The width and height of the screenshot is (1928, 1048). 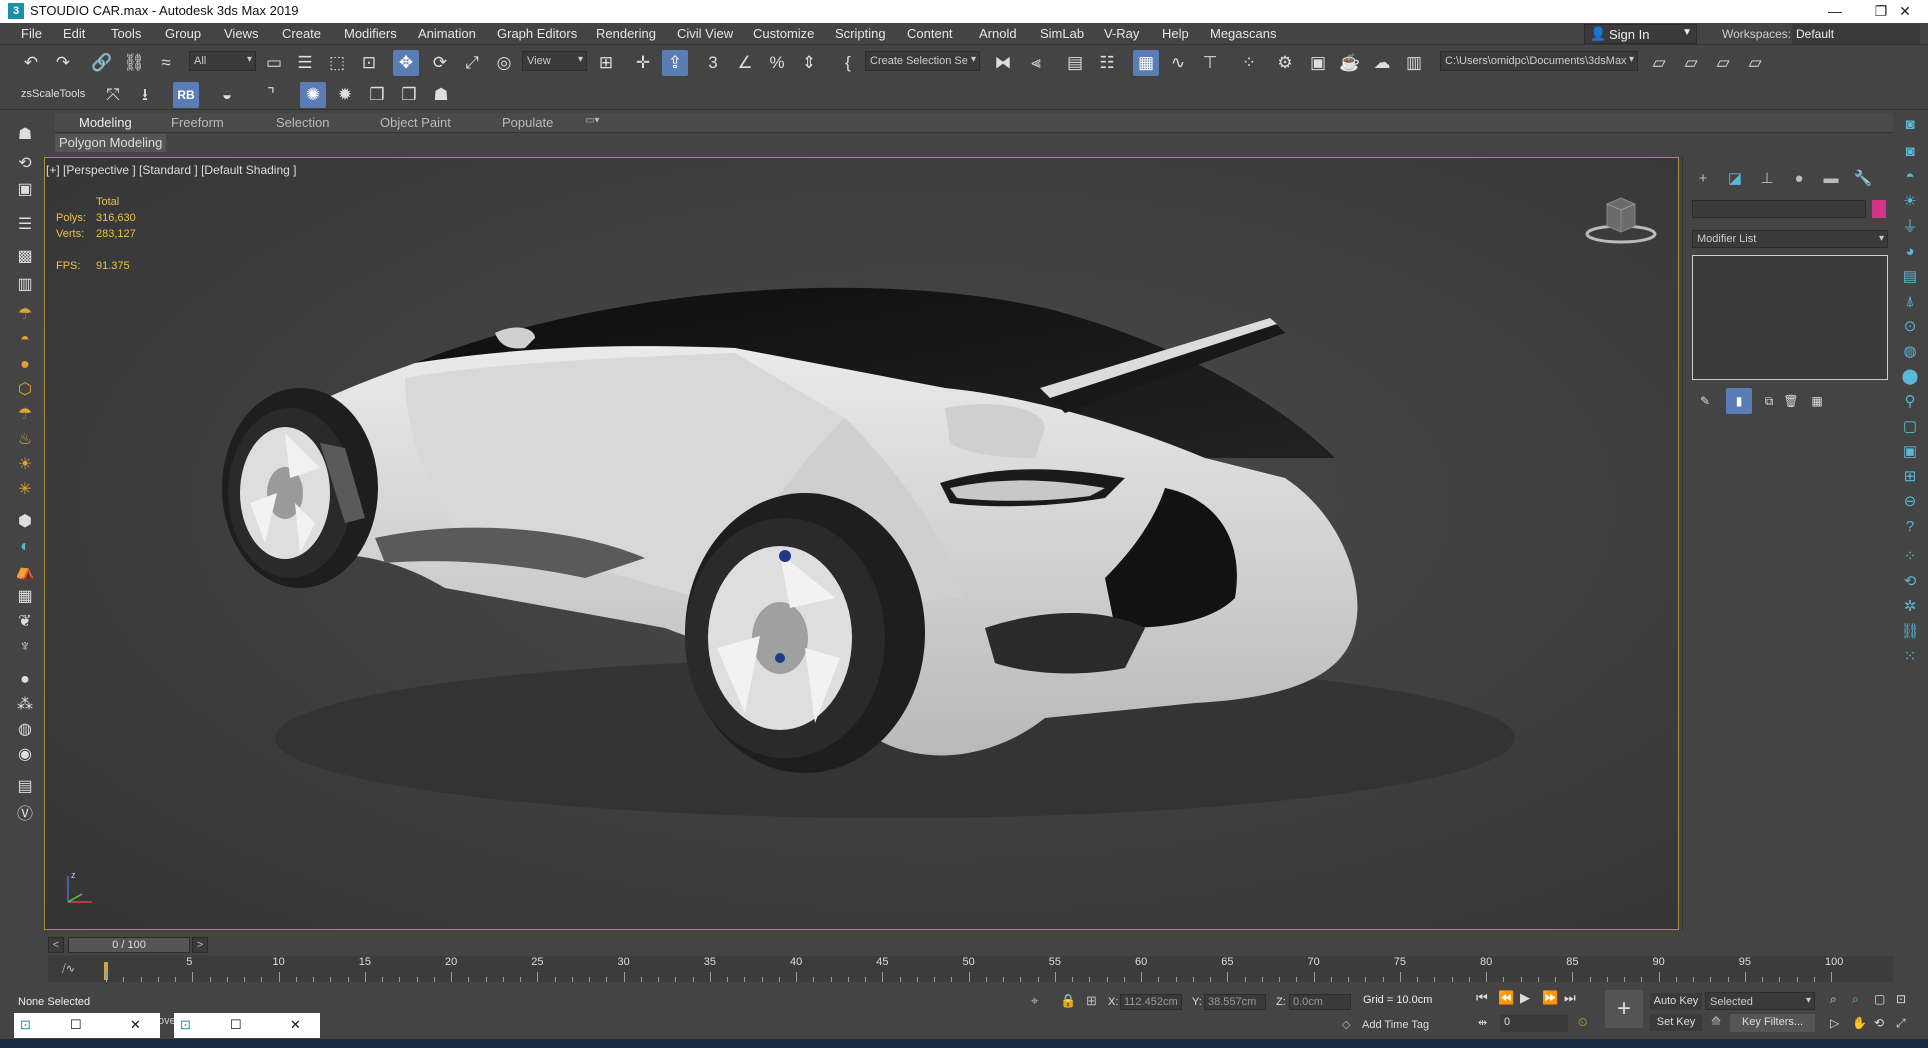 What do you see at coordinates (409, 95) in the screenshot?
I see `render-doc-2-icon: ❒` at bounding box center [409, 95].